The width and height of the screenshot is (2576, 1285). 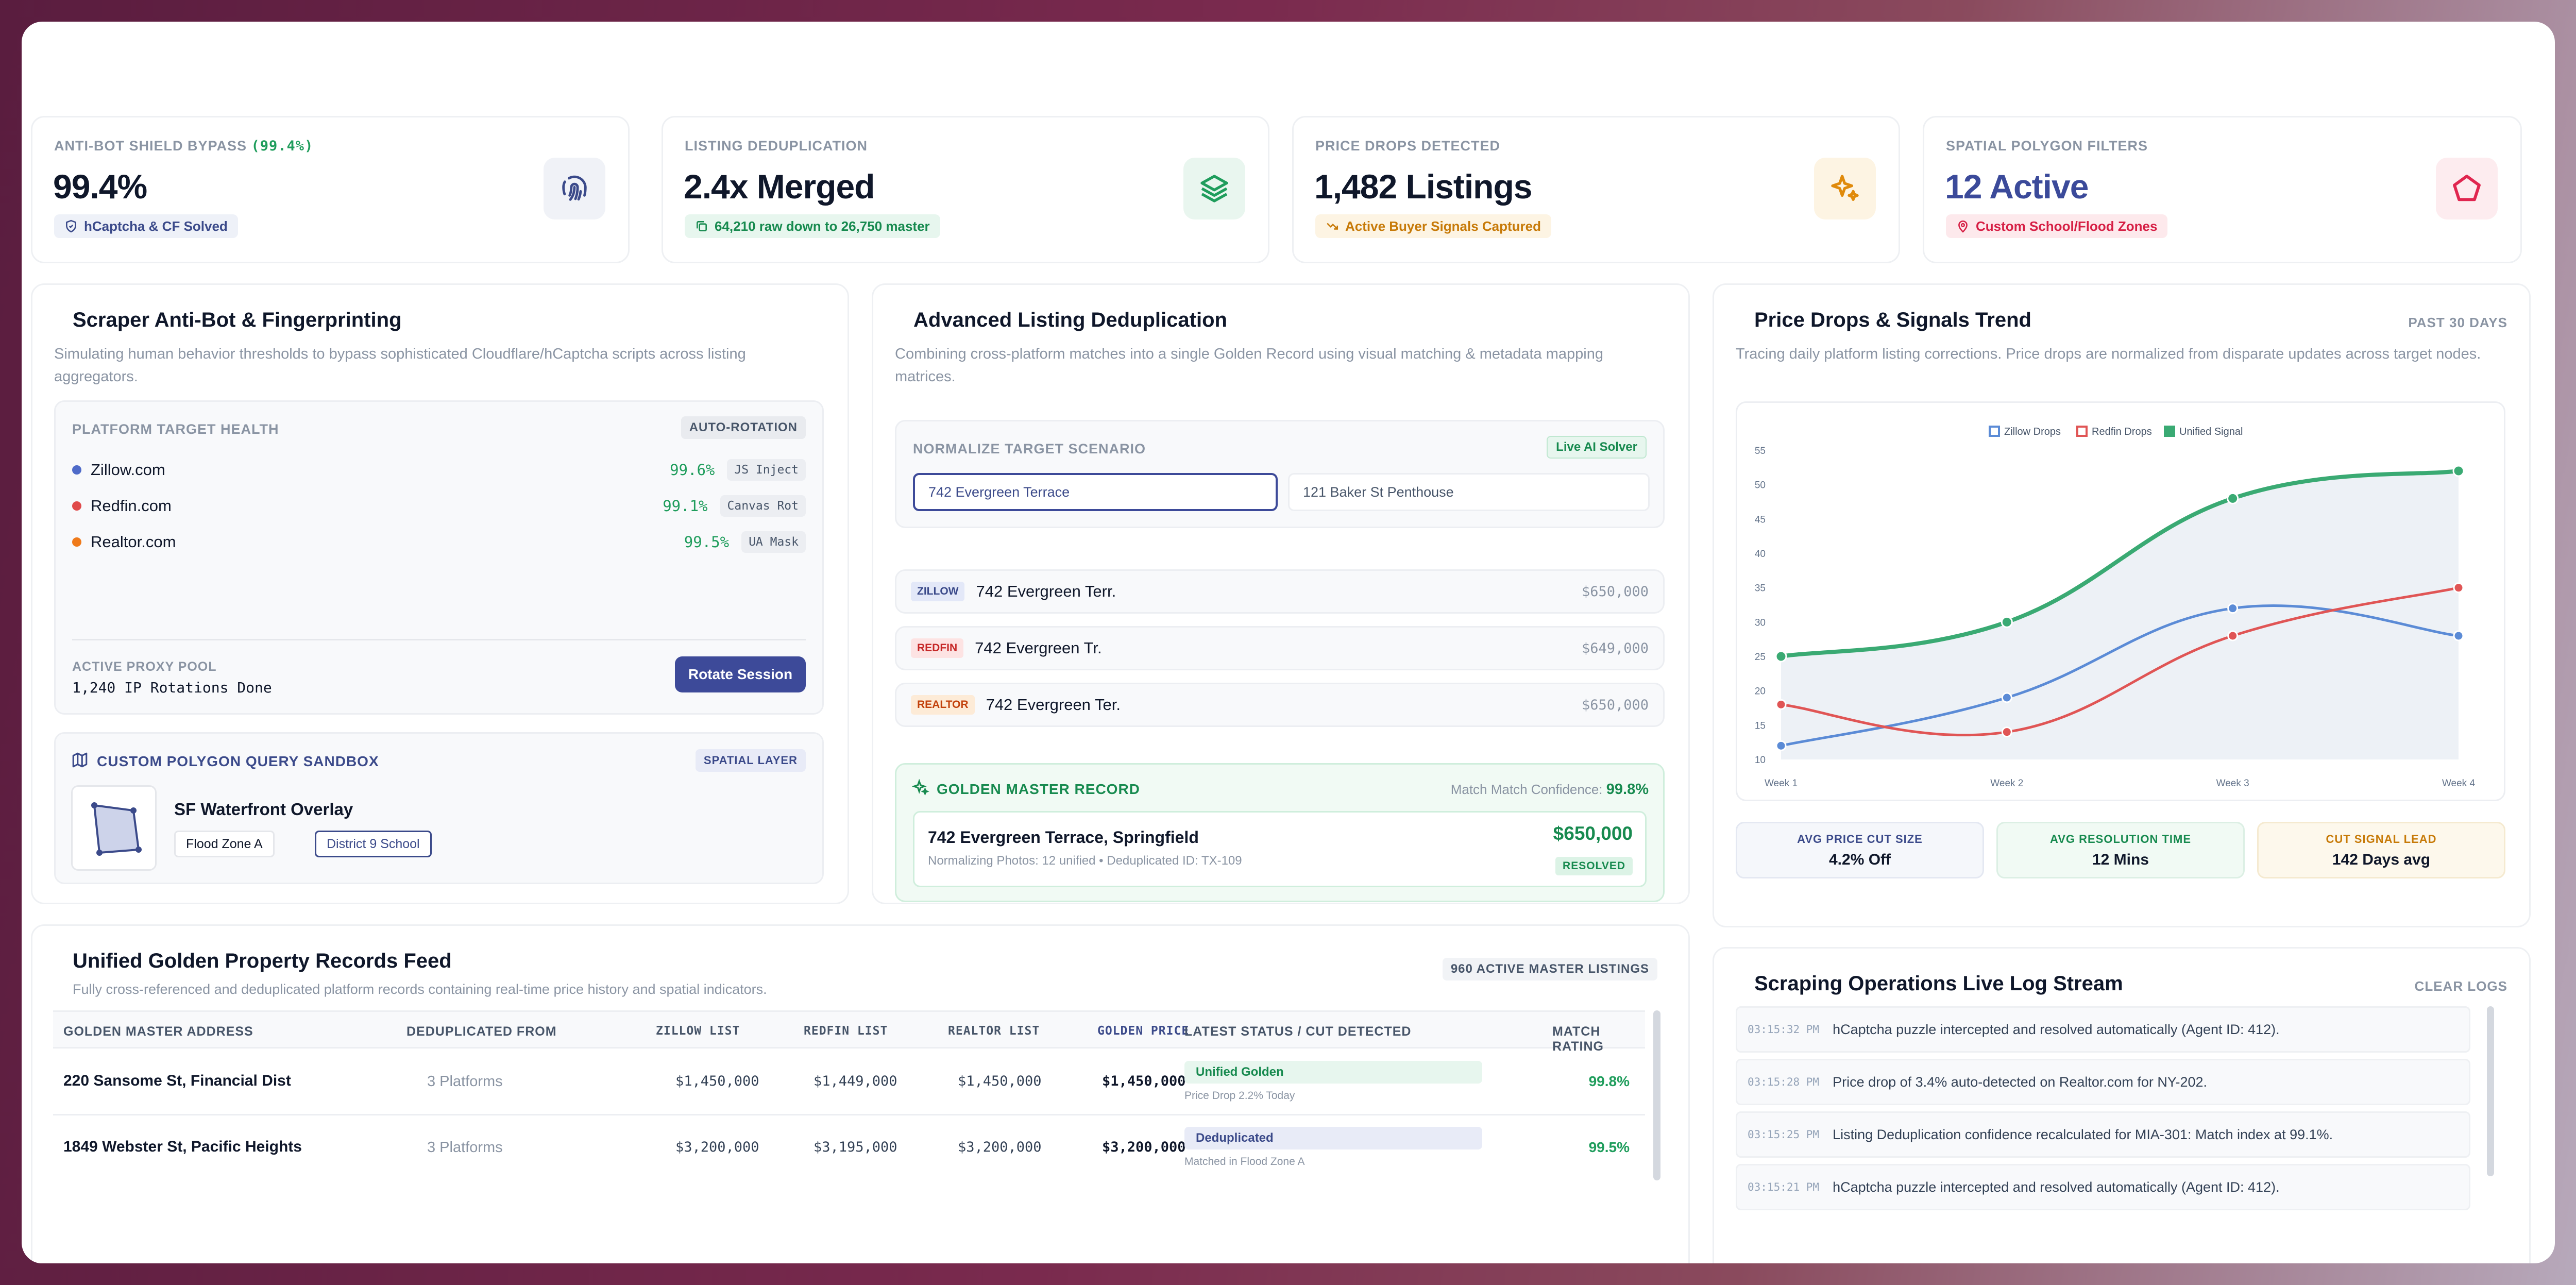 I want to click on row-status-detail: Matched in Flood Zone A, so click(x=1244, y=1162).